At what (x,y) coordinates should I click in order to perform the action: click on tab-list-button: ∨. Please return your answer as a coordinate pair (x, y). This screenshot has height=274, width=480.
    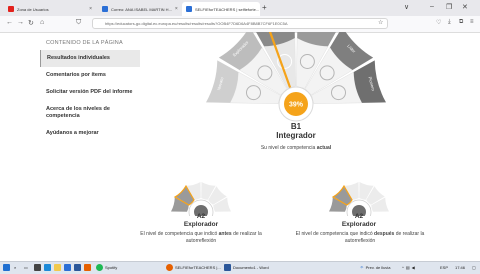
    Looking at the image, I should click on (406, 7).